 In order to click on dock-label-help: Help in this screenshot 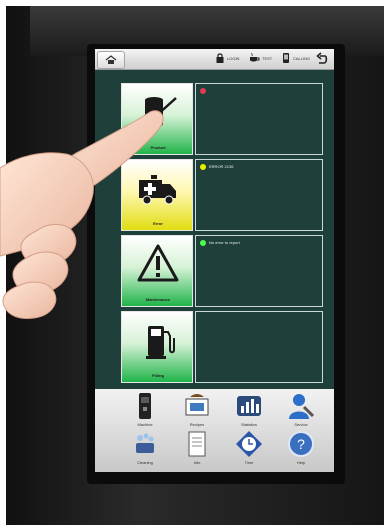, I will do `click(301, 462)`.